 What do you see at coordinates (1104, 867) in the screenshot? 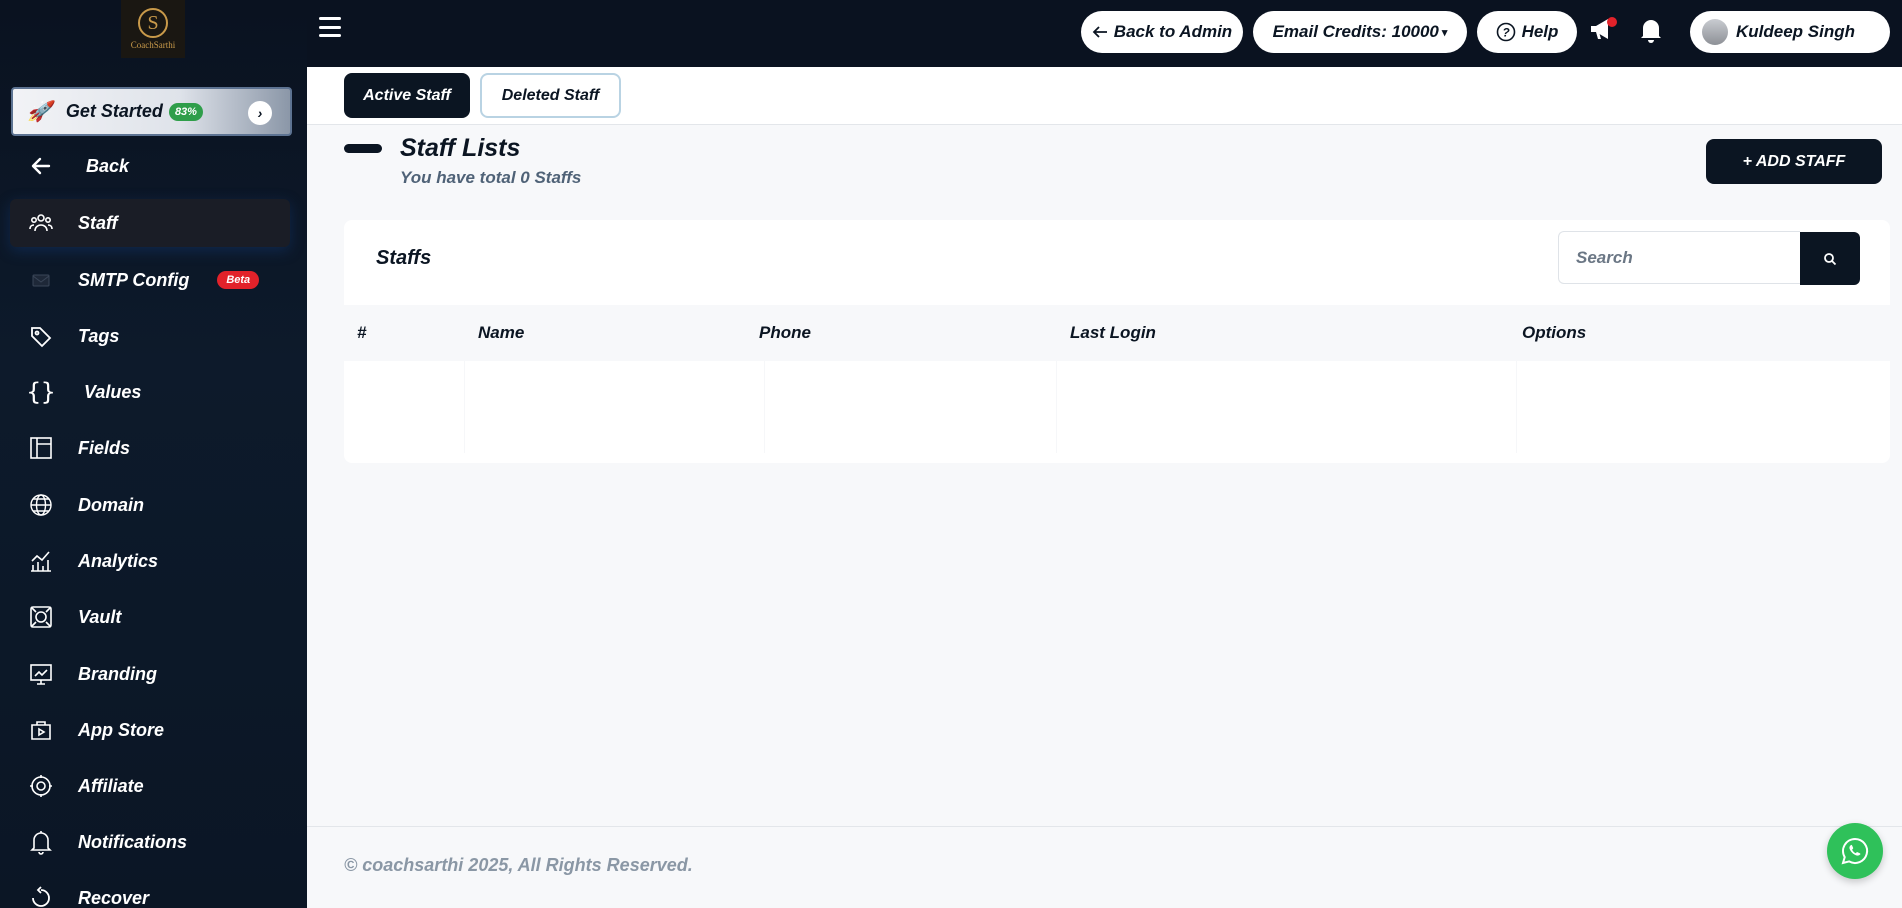
I see `footer: © coachsarthi 2025, All Rights Reserved.` at bounding box center [1104, 867].